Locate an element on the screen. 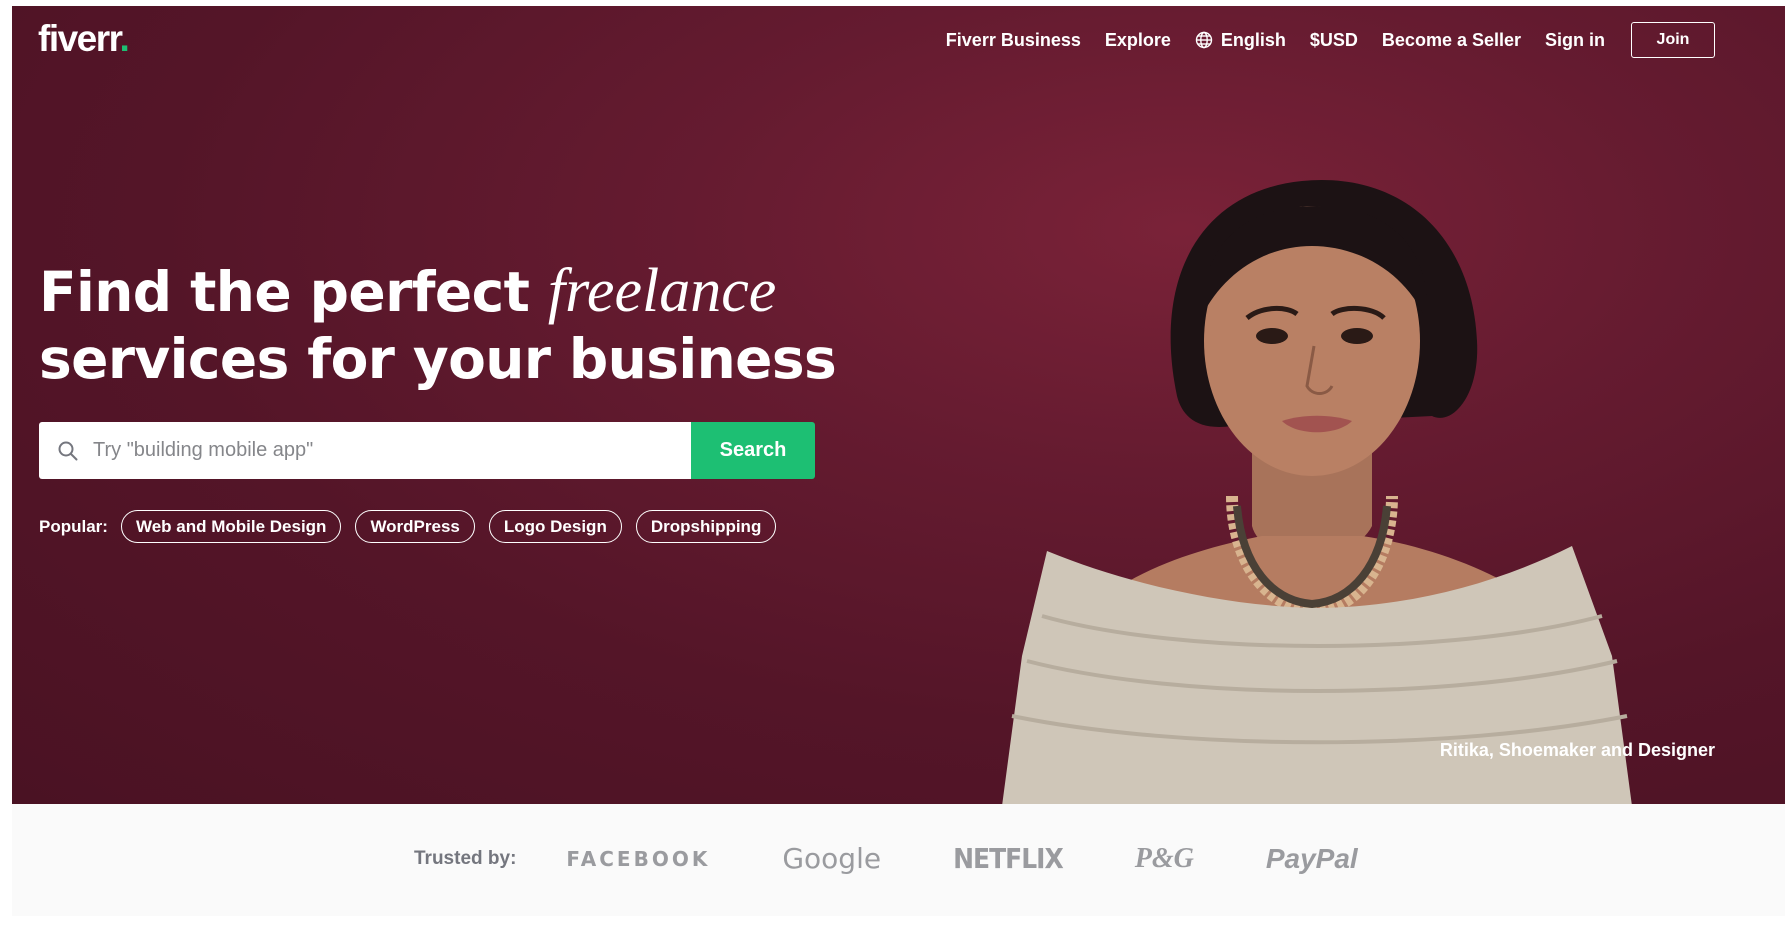 The image size is (1785, 942). popular-tag-web-mobile-design: Web and Mobile Design is located at coordinates (231, 526).